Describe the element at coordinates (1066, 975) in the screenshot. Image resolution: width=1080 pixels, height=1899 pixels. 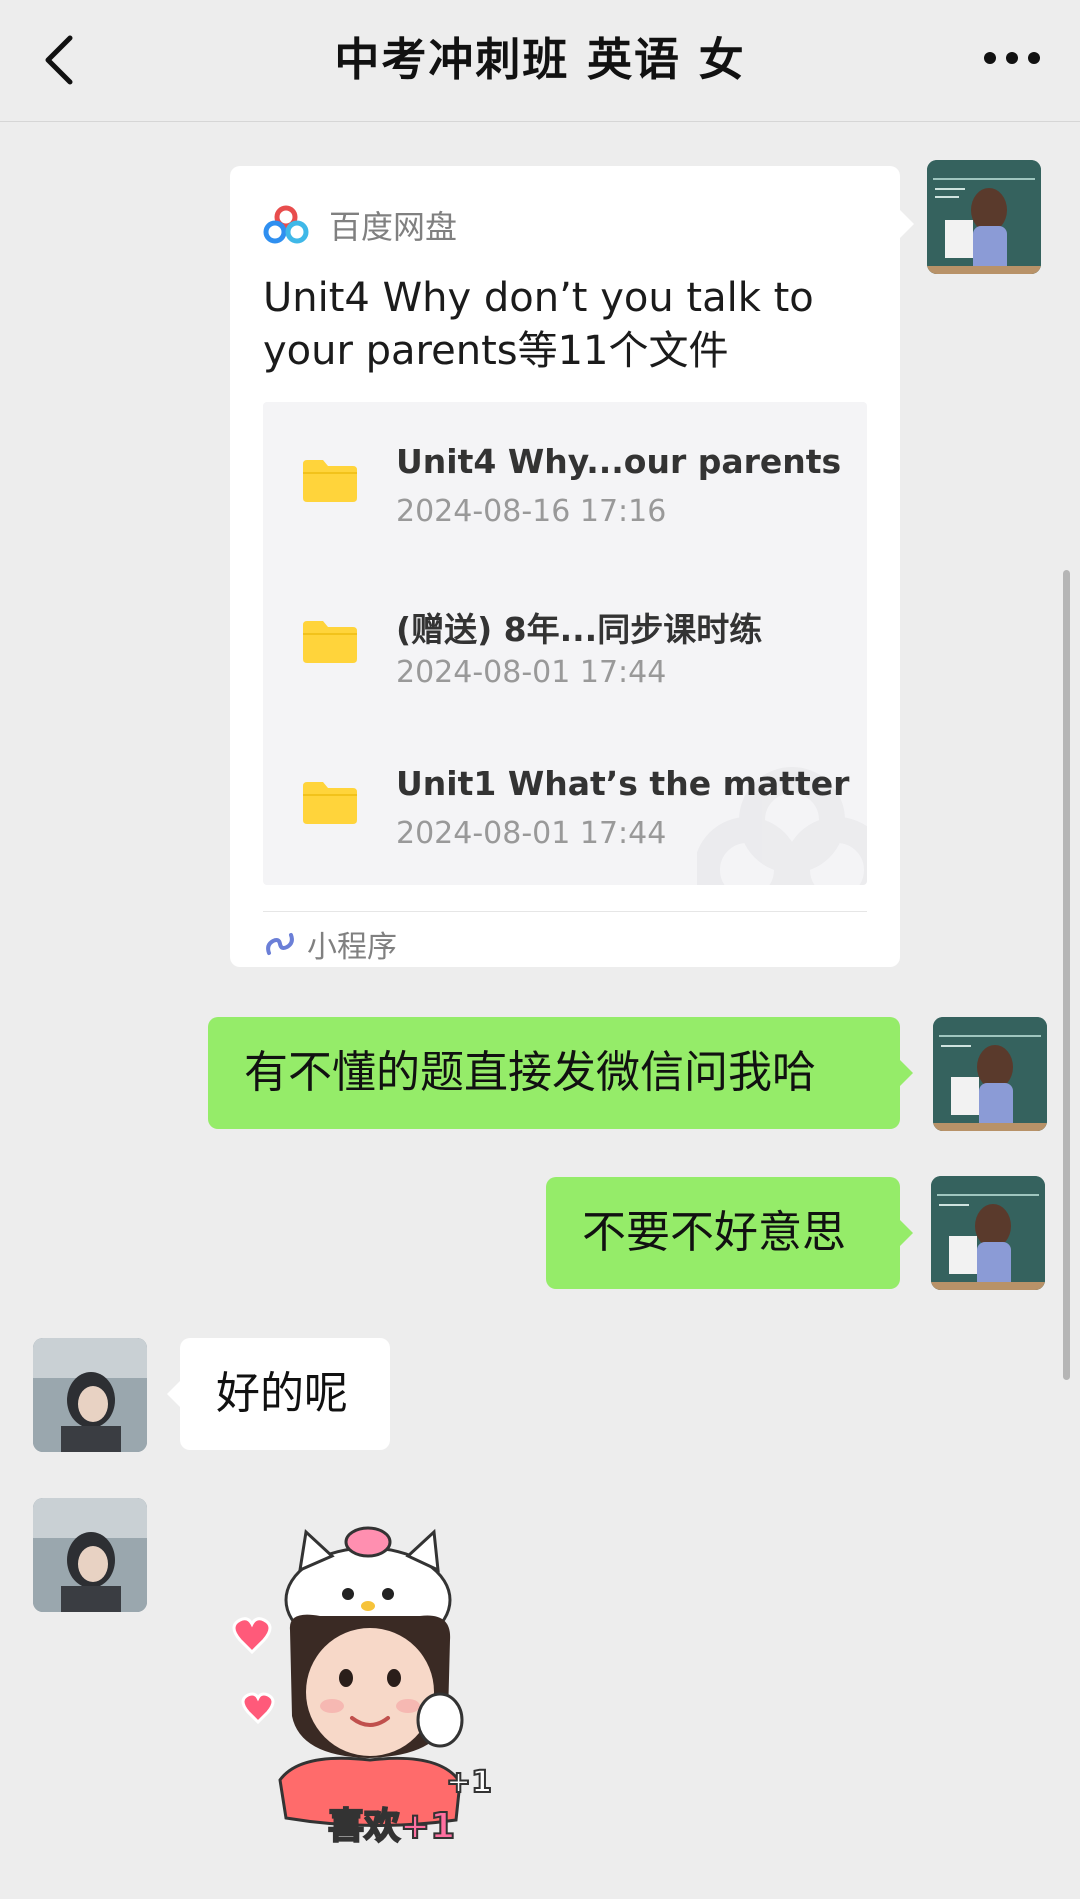
I see `scrollbar` at that location.